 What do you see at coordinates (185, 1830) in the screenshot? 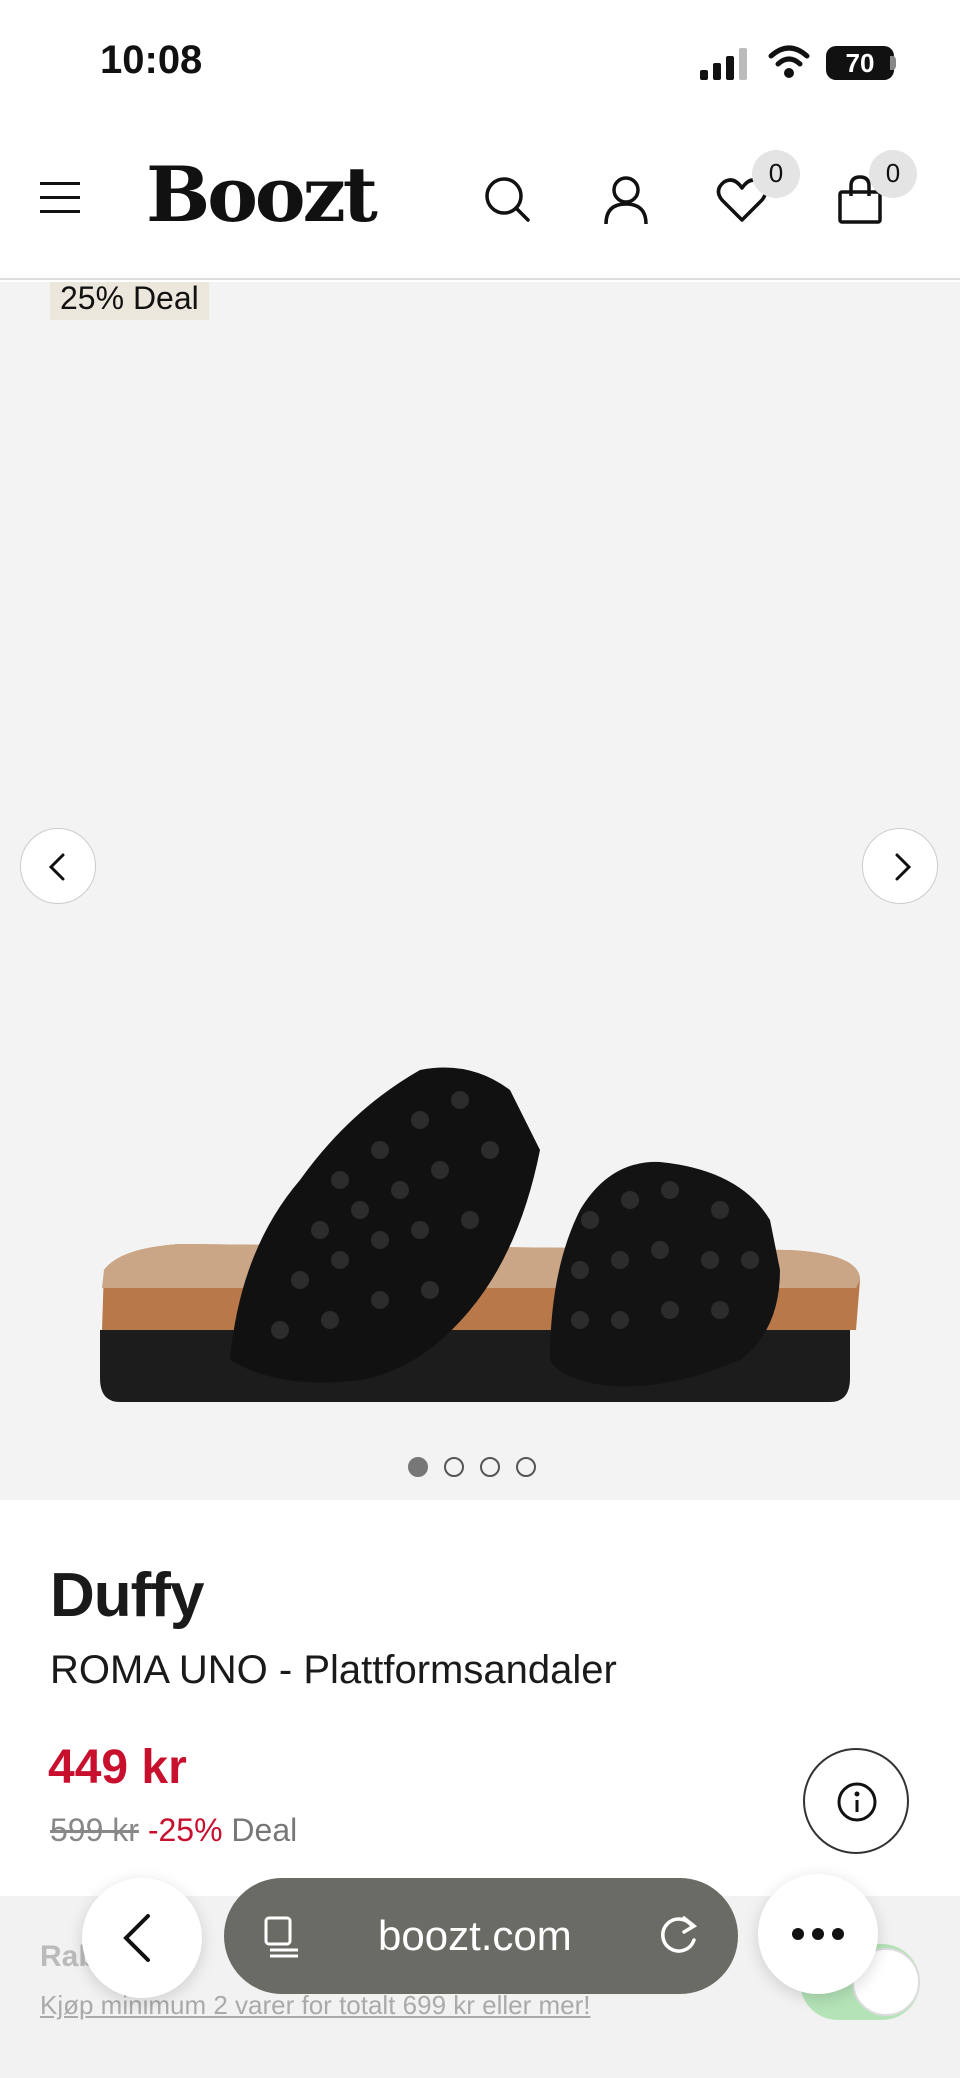
I see `discount-percent: -25%` at bounding box center [185, 1830].